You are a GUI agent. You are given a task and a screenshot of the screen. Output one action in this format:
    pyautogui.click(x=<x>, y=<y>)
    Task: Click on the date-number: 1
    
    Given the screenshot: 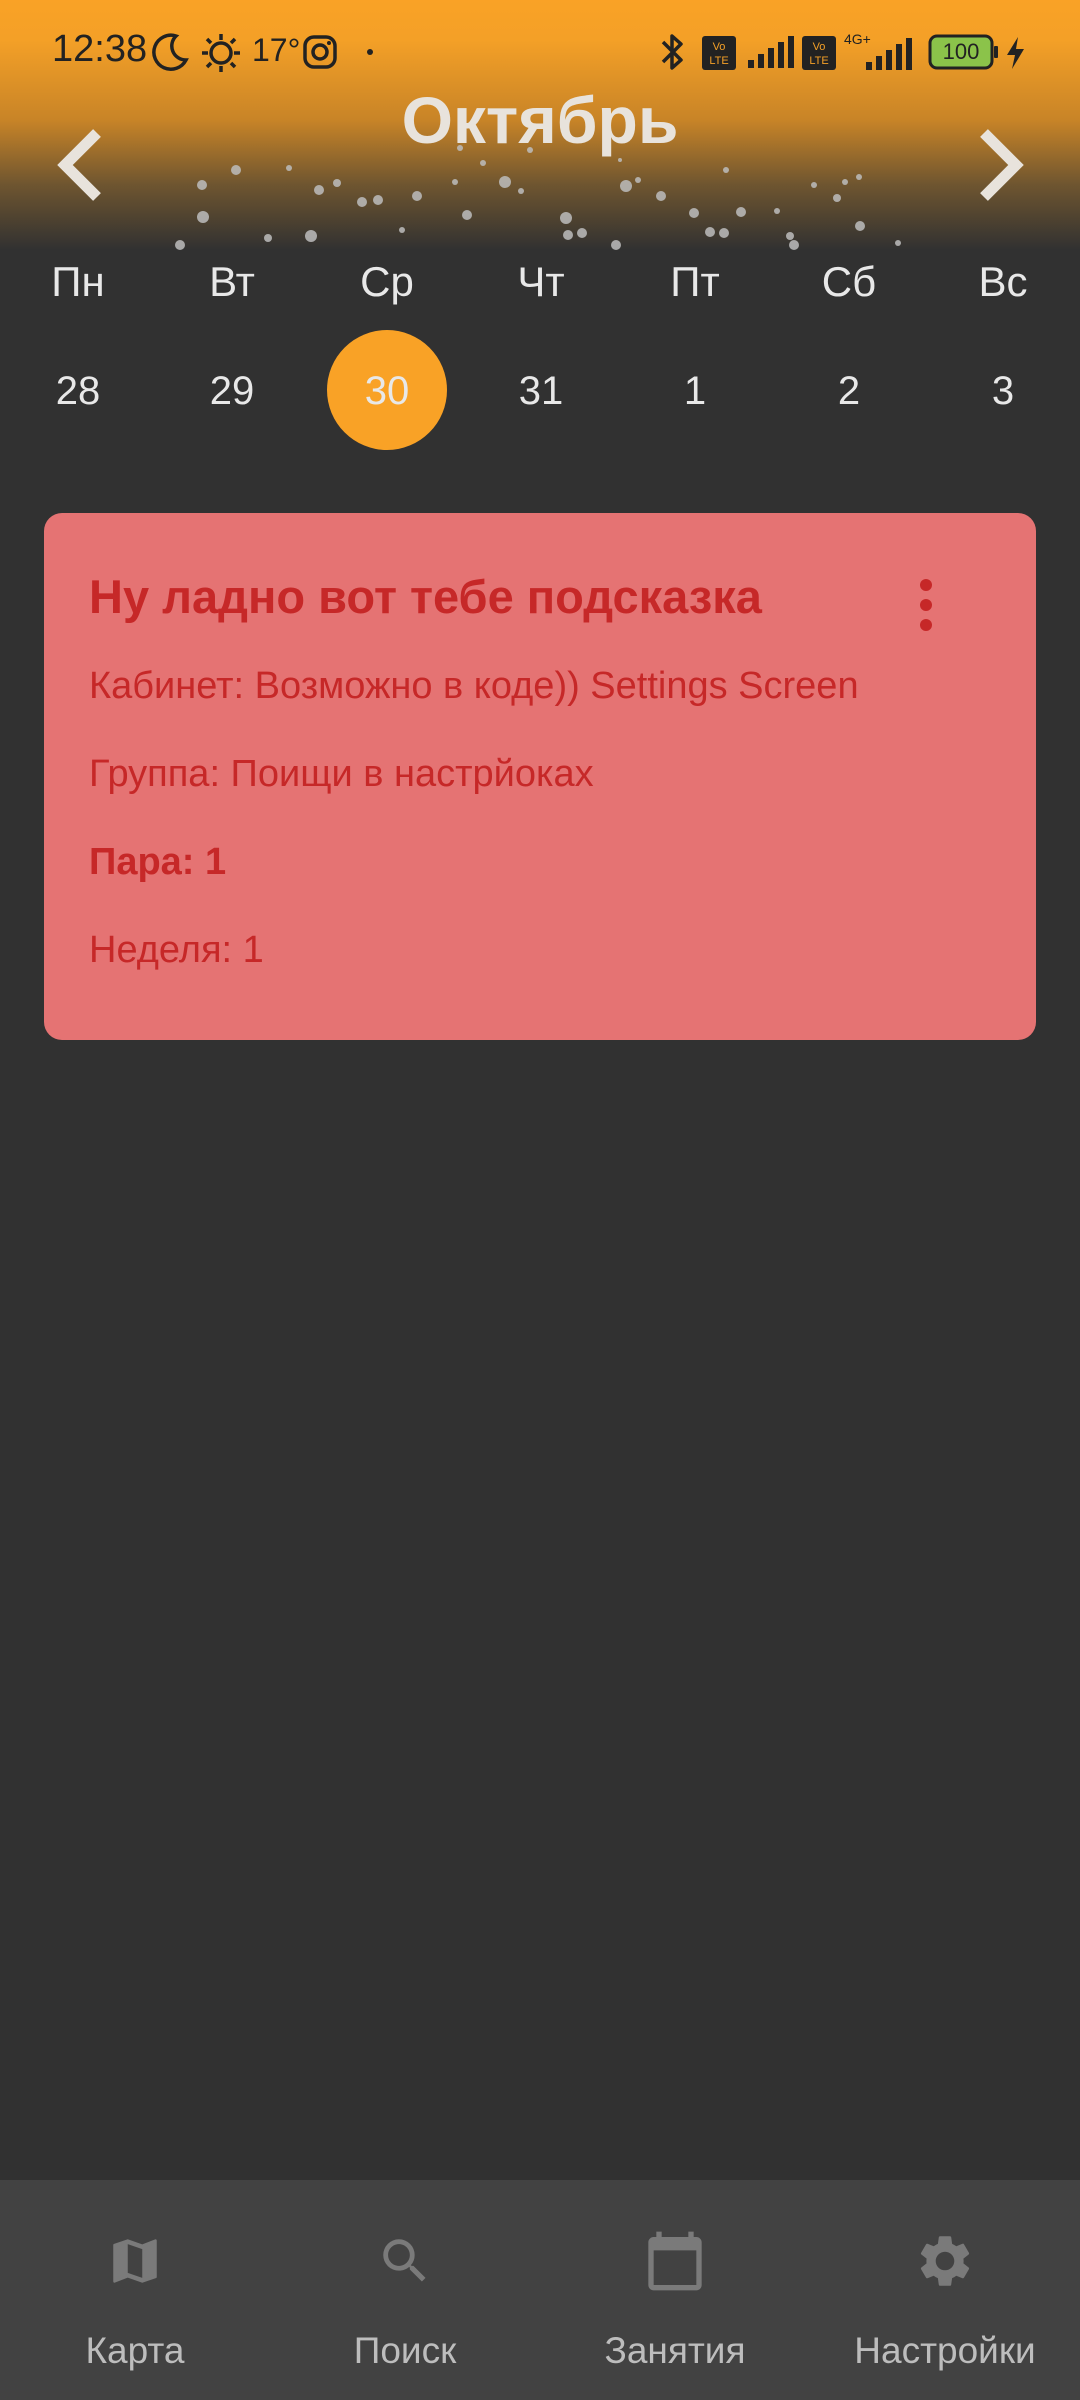 What is the action you would take?
    pyautogui.click(x=695, y=390)
    